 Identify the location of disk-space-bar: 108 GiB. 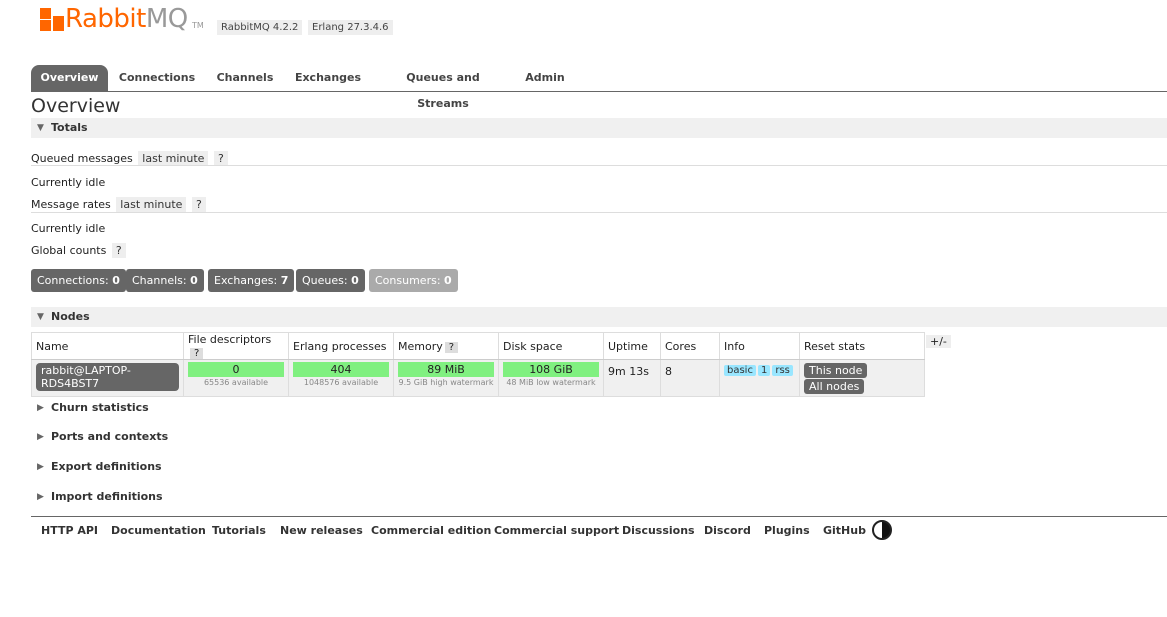
(551, 369).